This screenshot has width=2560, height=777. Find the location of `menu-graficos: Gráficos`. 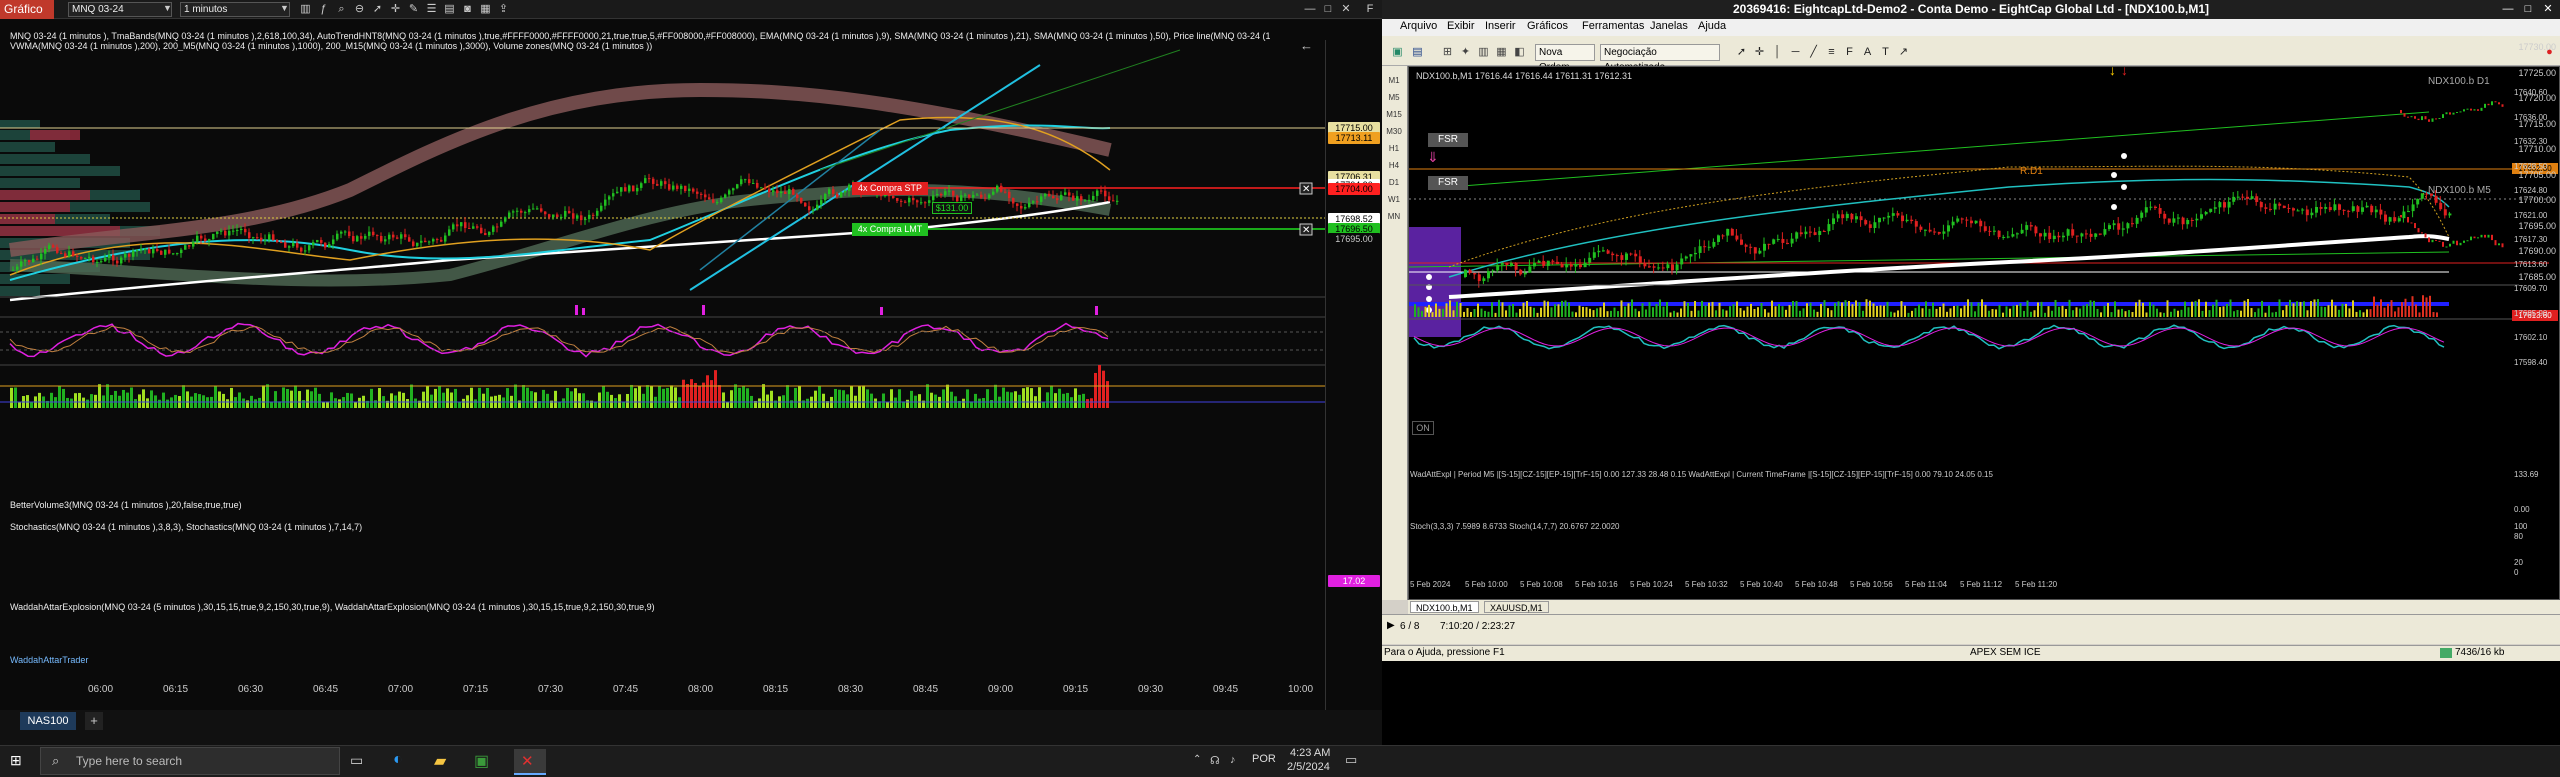

menu-graficos: Gráficos is located at coordinates (1547, 26).